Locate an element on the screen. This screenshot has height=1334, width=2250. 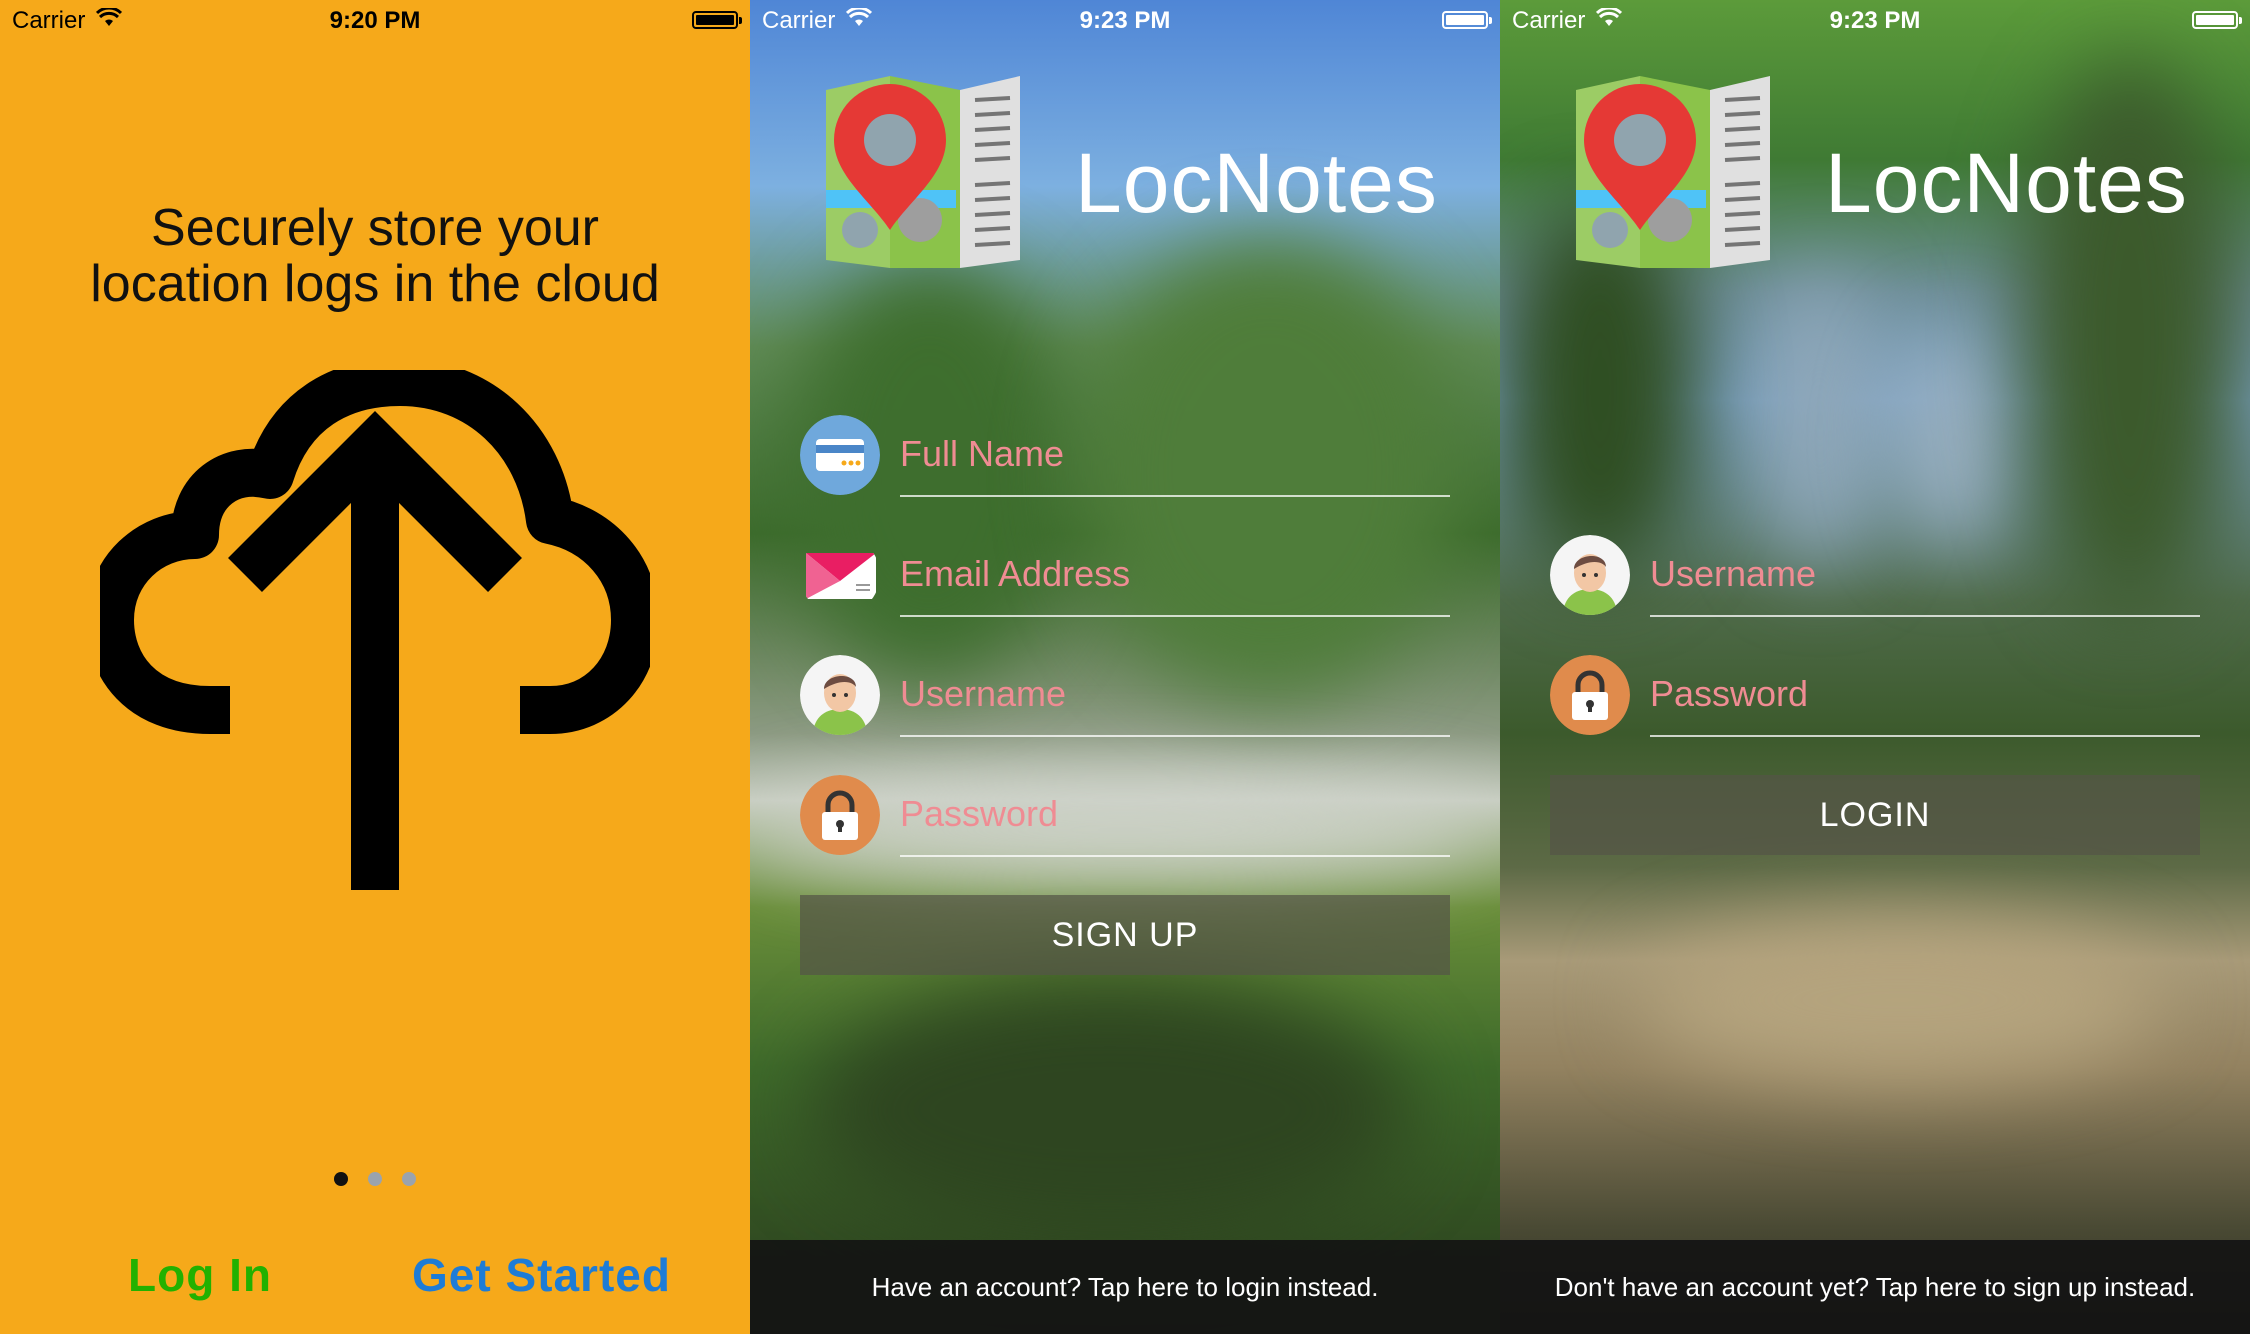
page-indicator is located at coordinates (375, 1181).